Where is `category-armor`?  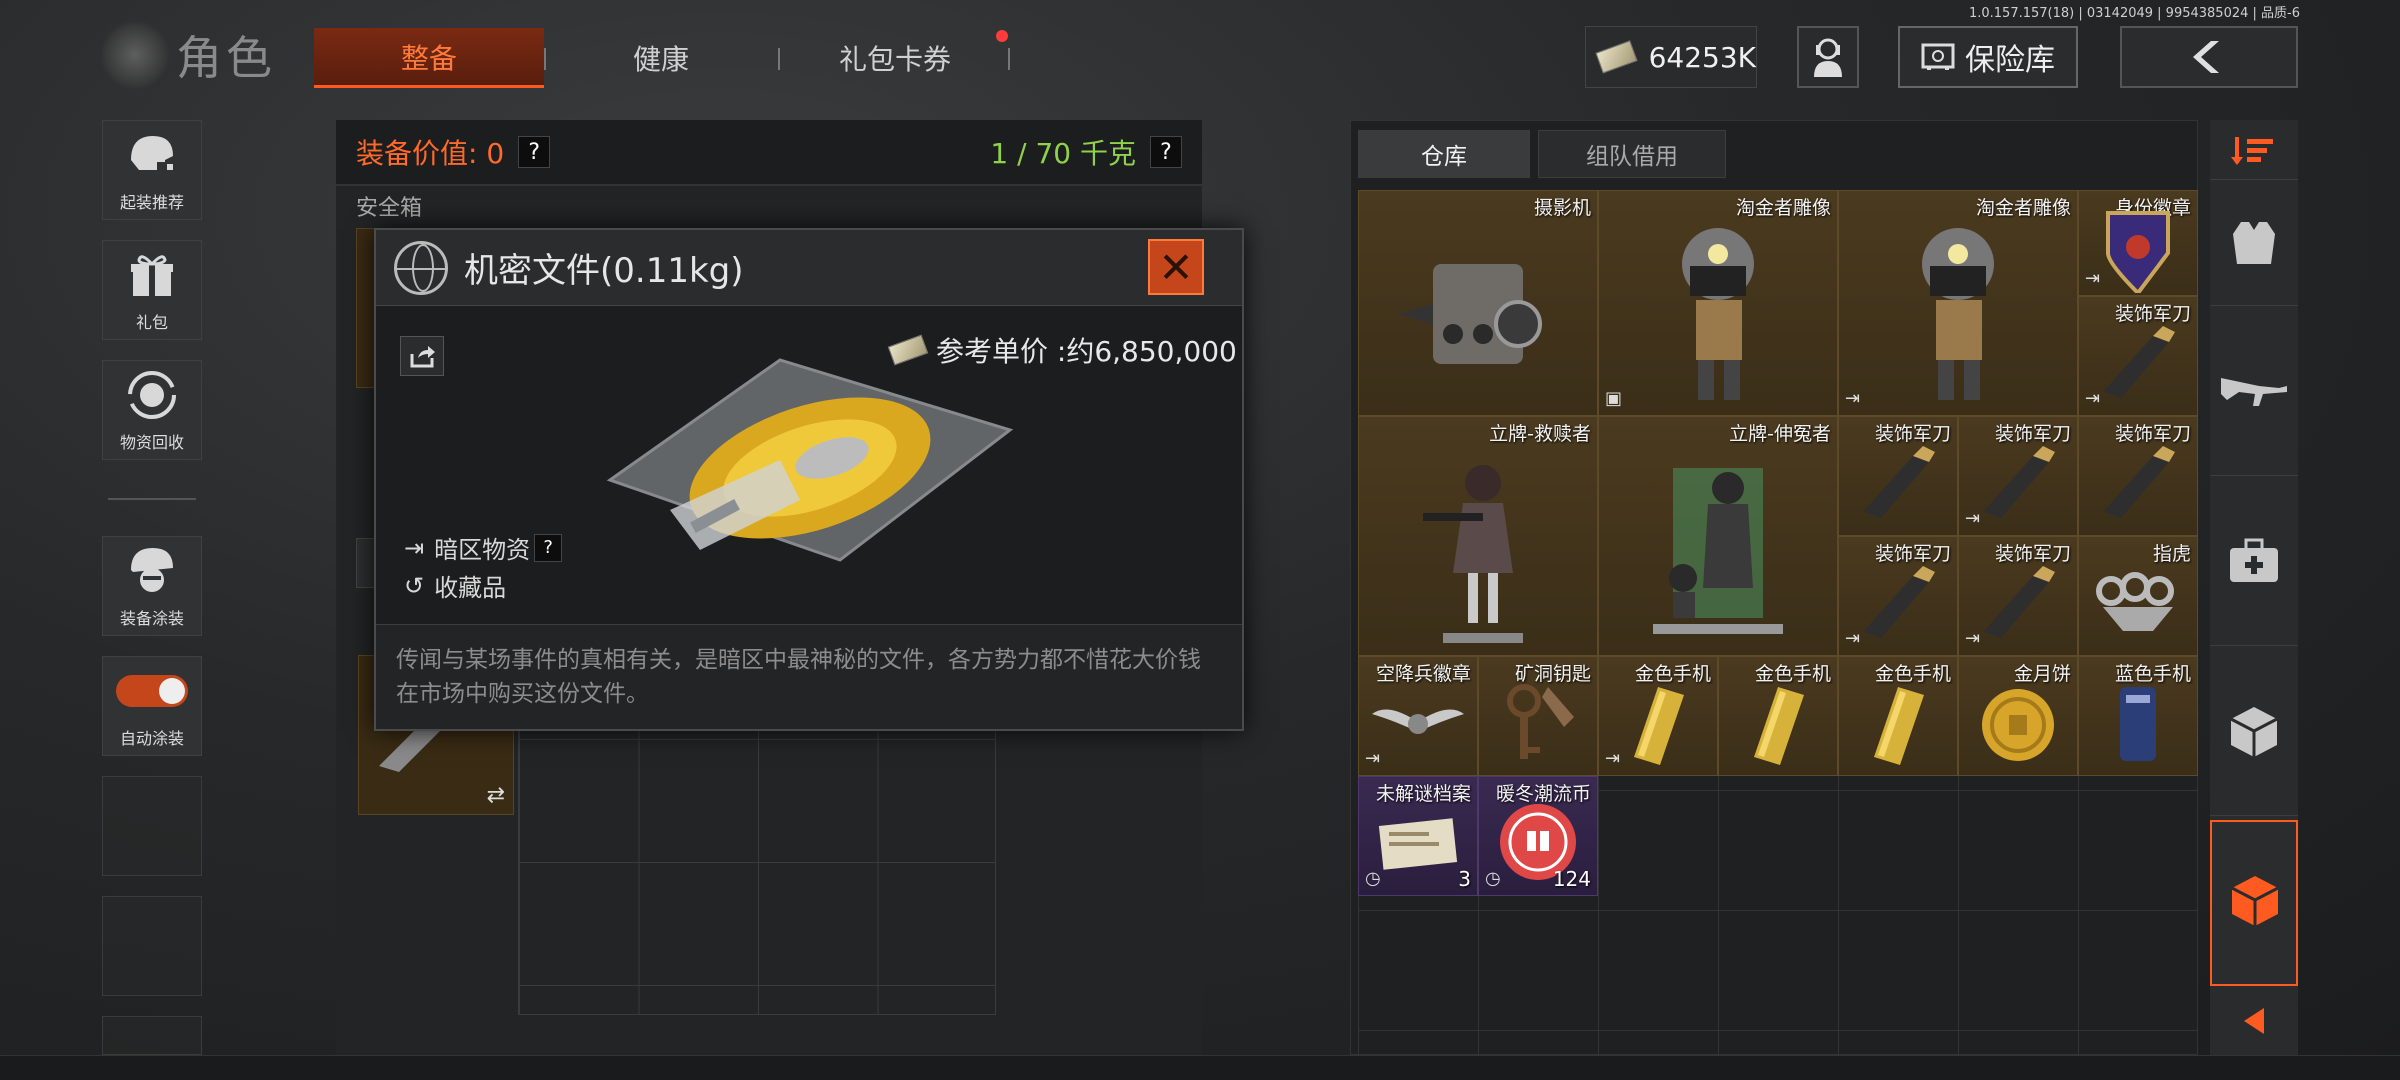
category-armor is located at coordinates (2254, 243).